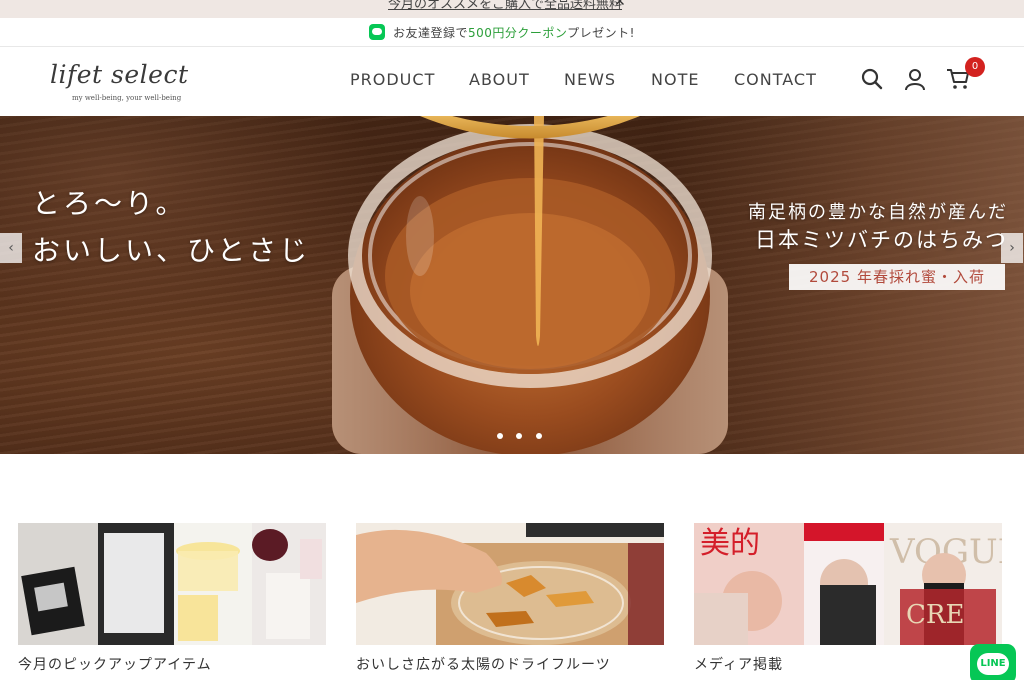 The image size is (1024, 680). I want to click on close-icon: ✕, so click(620, 5).